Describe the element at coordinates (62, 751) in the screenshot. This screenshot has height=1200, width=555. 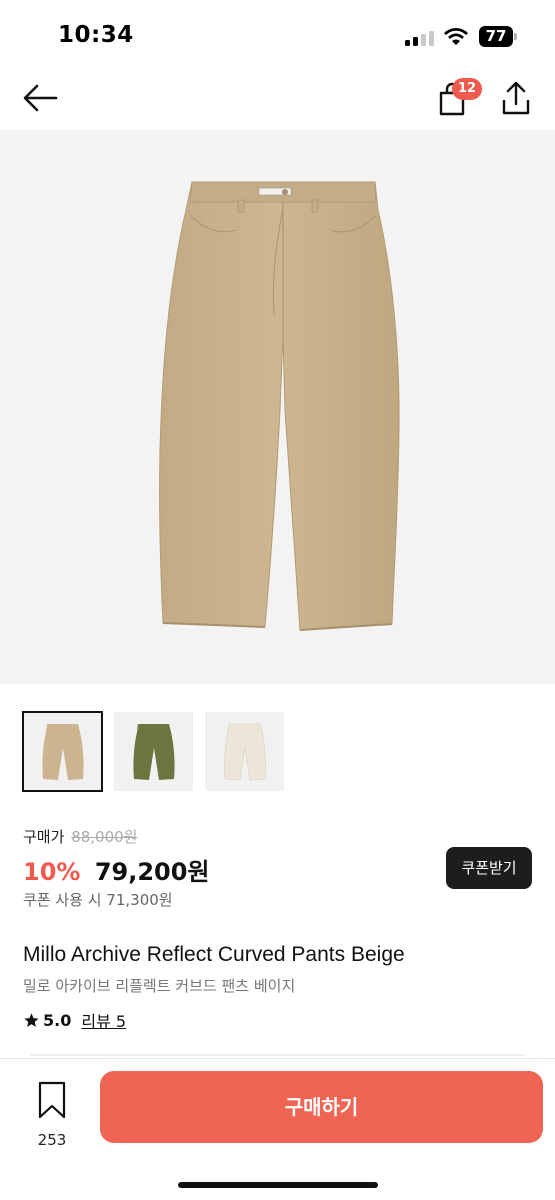
I see `thumbnail-beige` at that location.